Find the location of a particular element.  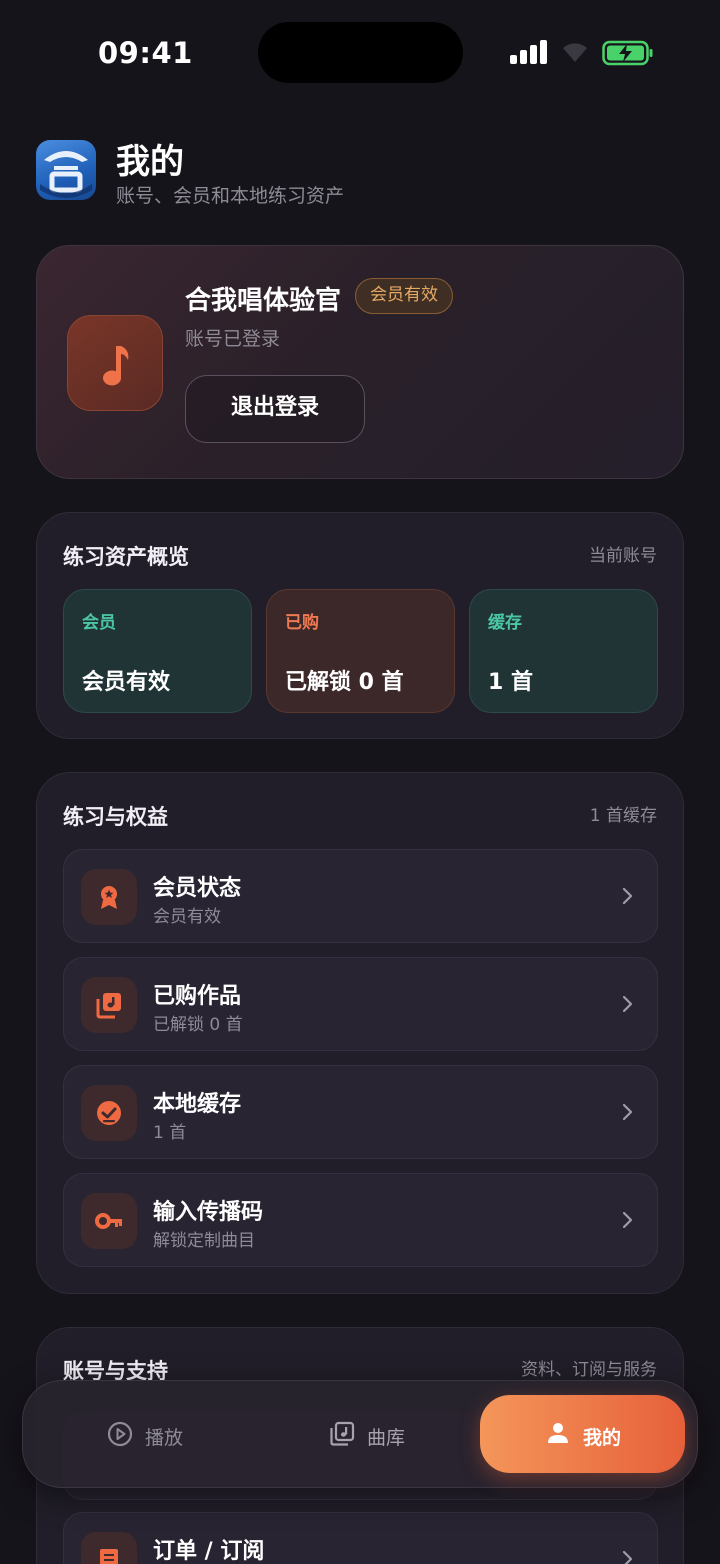

stat-label: 缓存 is located at coordinates (505, 623).